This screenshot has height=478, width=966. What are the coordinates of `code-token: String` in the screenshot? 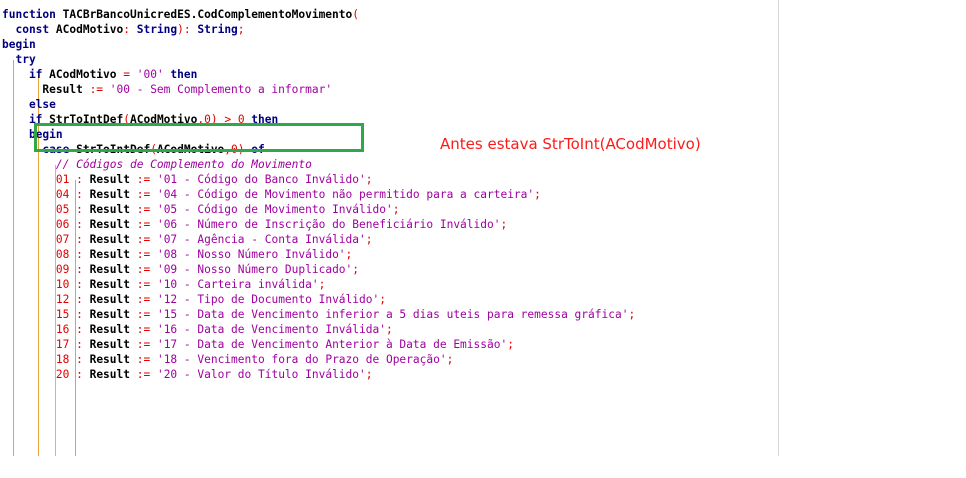 It's located at (157, 29).